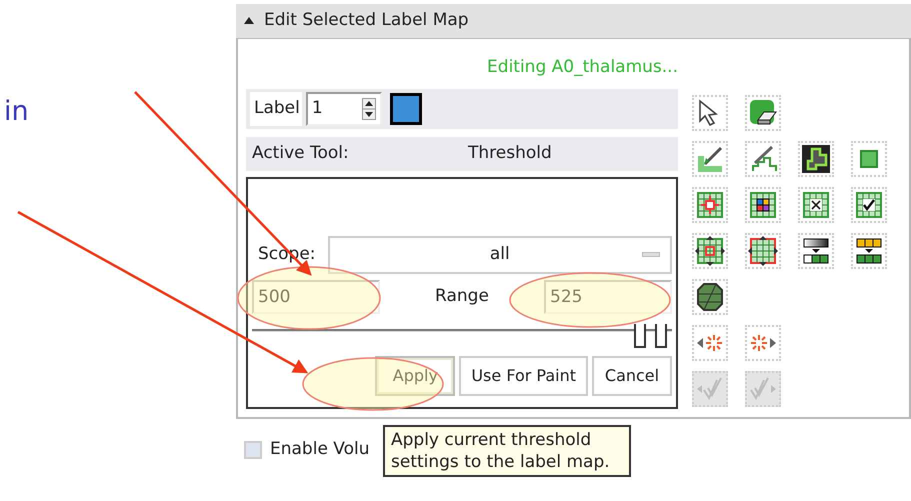 The height and width of the screenshot is (501, 911). What do you see at coordinates (316, 297) in the screenshot?
I see `range-min-field: 500` at bounding box center [316, 297].